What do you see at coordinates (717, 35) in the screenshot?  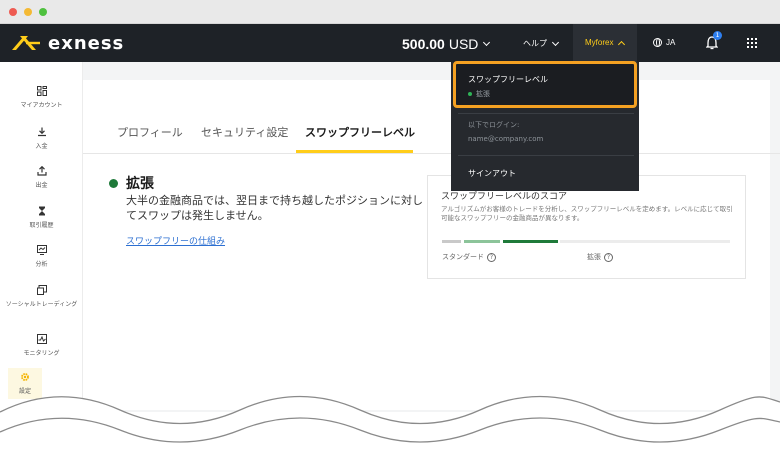 I see `notification-badge: 1` at bounding box center [717, 35].